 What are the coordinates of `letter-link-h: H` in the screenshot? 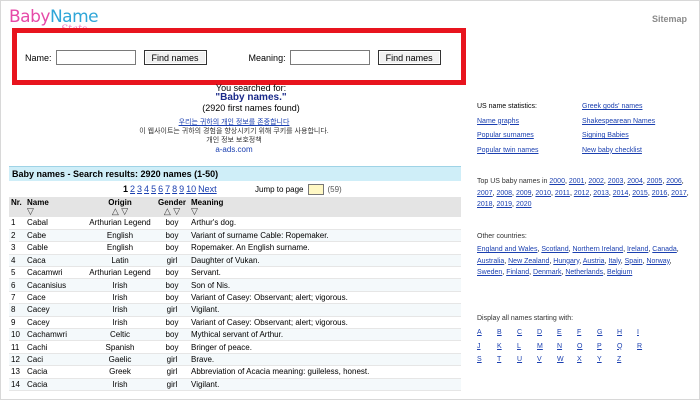 It's located at (623, 333).